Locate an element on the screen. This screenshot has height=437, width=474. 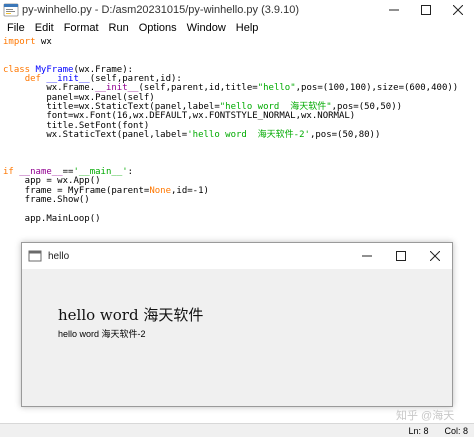
status-bar: Ln: 8 Col: 8 is located at coordinates (237, 430).